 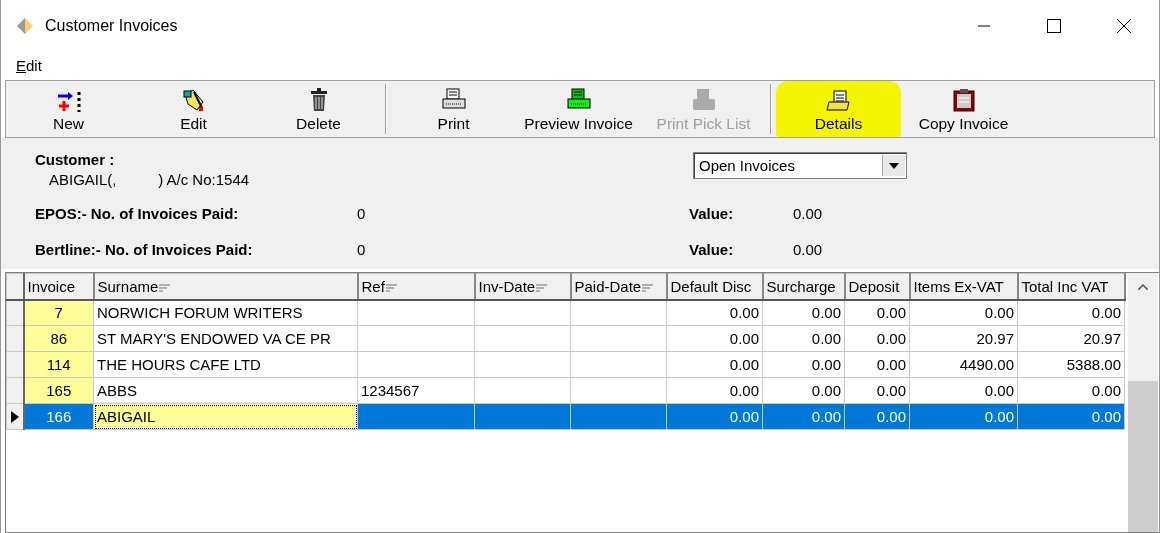 What do you see at coordinates (800, 165) in the screenshot?
I see `filter-dropdown: Open Invoices` at bounding box center [800, 165].